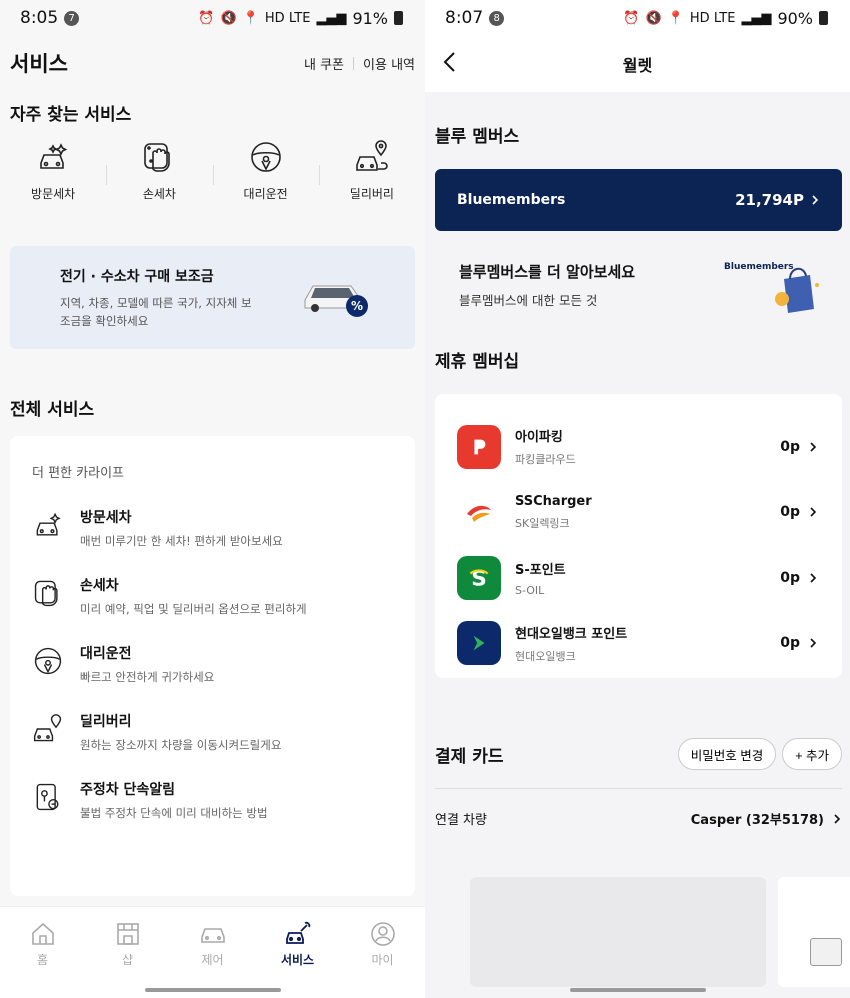  What do you see at coordinates (530, 590) in the screenshot?
I see `partner-provider: S-OIL` at bounding box center [530, 590].